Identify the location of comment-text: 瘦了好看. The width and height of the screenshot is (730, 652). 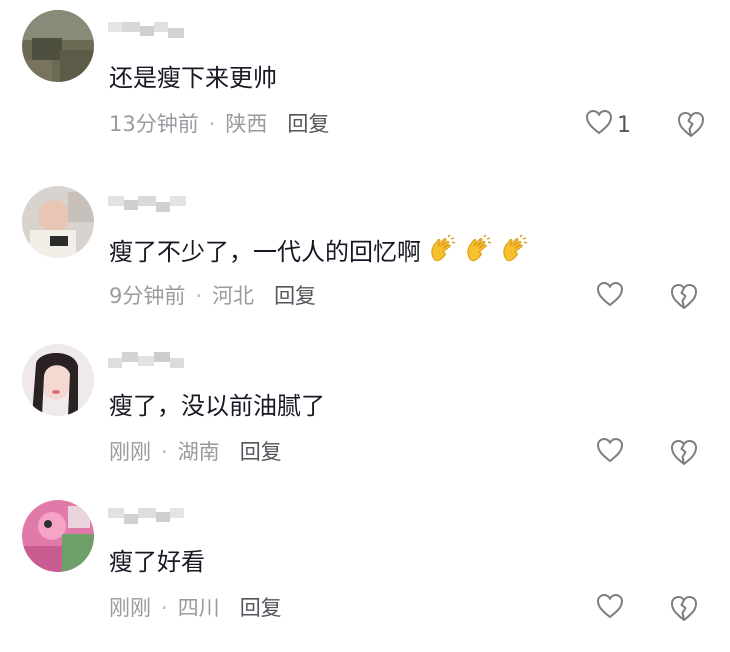
(157, 562).